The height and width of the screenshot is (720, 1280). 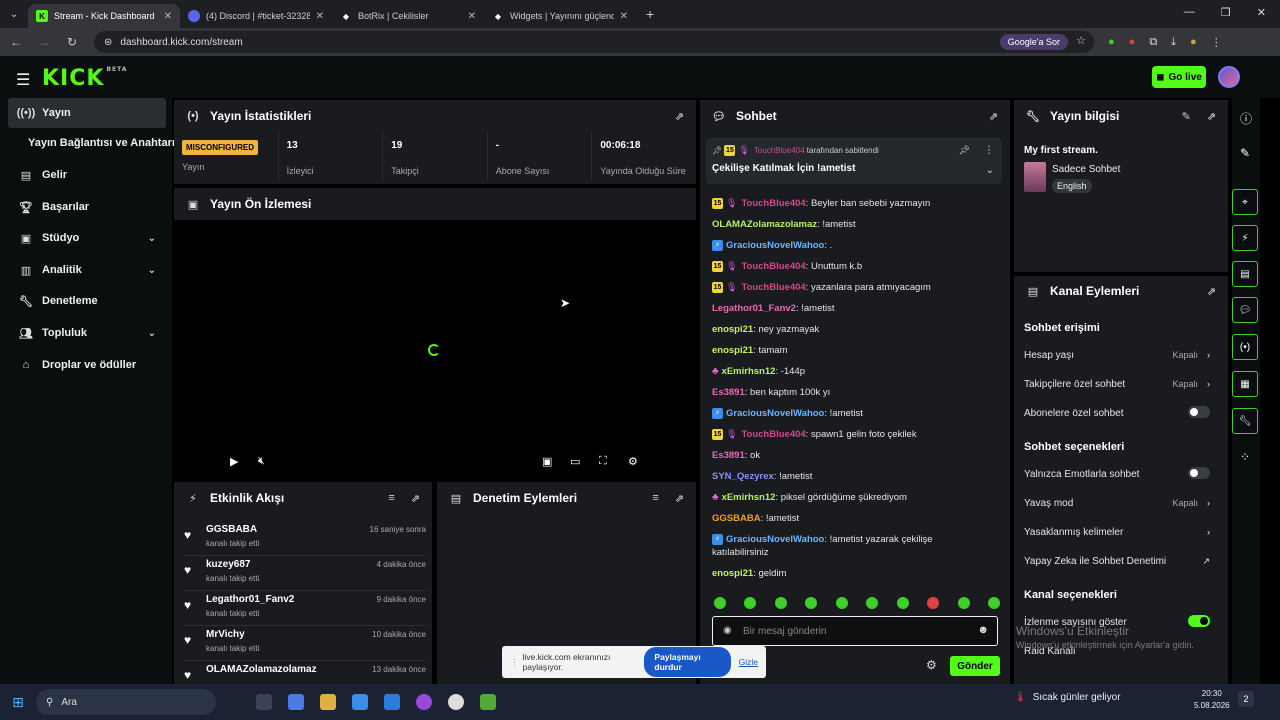 What do you see at coordinates (687, 662) in the screenshot?
I see `stop-sharing-button: Paylaşmayı durdur` at bounding box center [687, 662].